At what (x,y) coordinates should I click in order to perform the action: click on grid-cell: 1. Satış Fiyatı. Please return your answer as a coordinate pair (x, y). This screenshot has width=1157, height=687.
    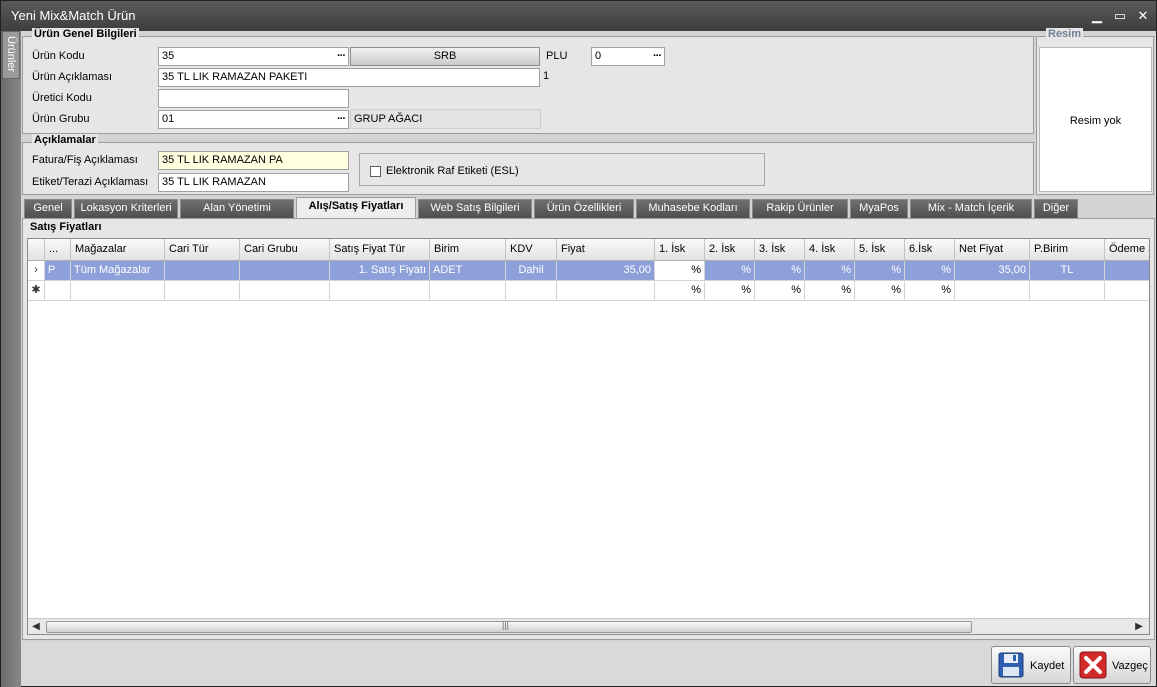
    Looking at the image, I should click on (380, 271).